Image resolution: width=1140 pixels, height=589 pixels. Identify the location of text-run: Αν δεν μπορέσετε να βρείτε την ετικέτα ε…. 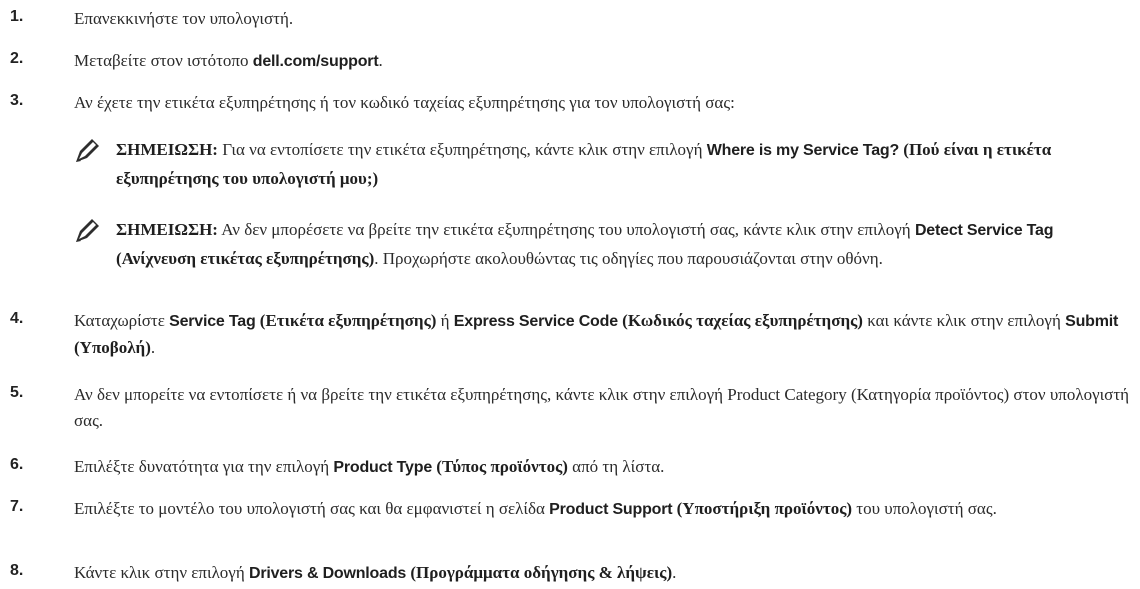
(566, 229).